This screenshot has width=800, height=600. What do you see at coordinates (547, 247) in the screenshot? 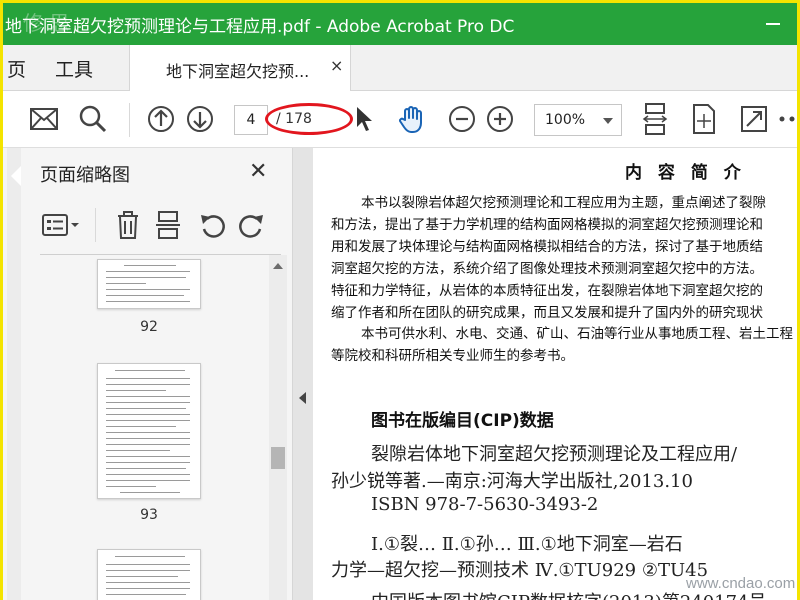
I see `summary-line: 用和发展了块体理论与结构面网格模拟相结合的方法，探讨了基于地质结` at bounding box center [547, 247].